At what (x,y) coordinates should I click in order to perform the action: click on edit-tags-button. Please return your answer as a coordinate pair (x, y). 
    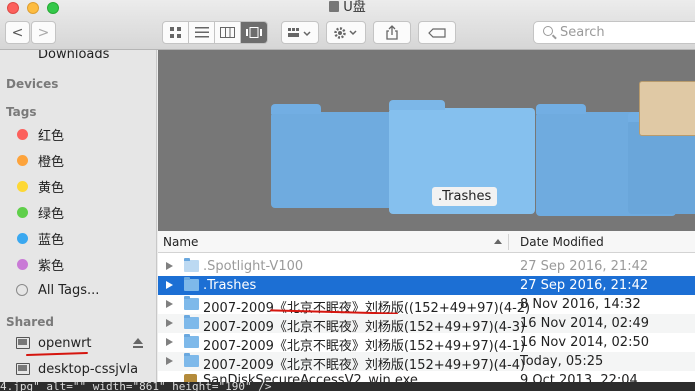
    Looking at the image, I should click on (437, 32).